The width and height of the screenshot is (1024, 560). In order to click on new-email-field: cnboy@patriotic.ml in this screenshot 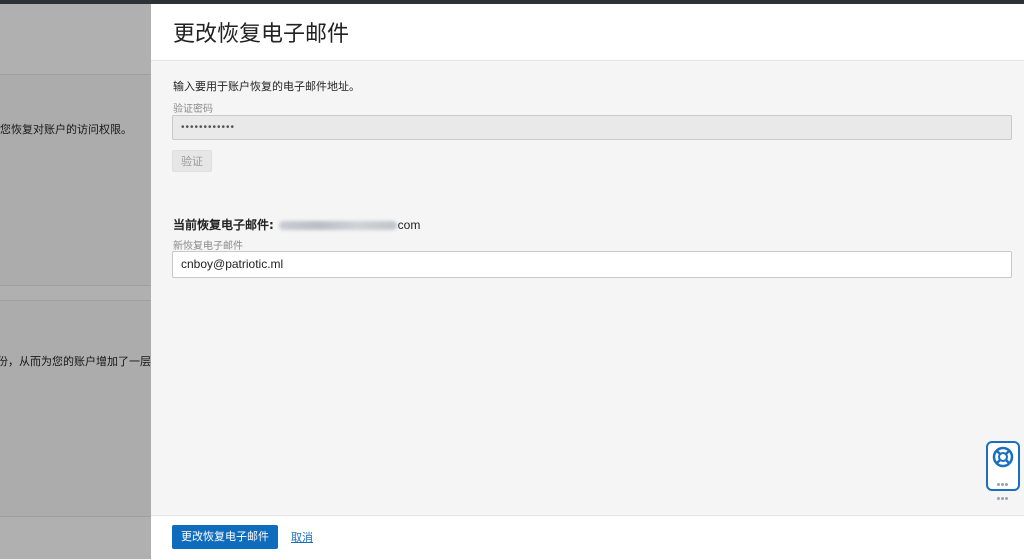, I will do `click(592, 264)`.